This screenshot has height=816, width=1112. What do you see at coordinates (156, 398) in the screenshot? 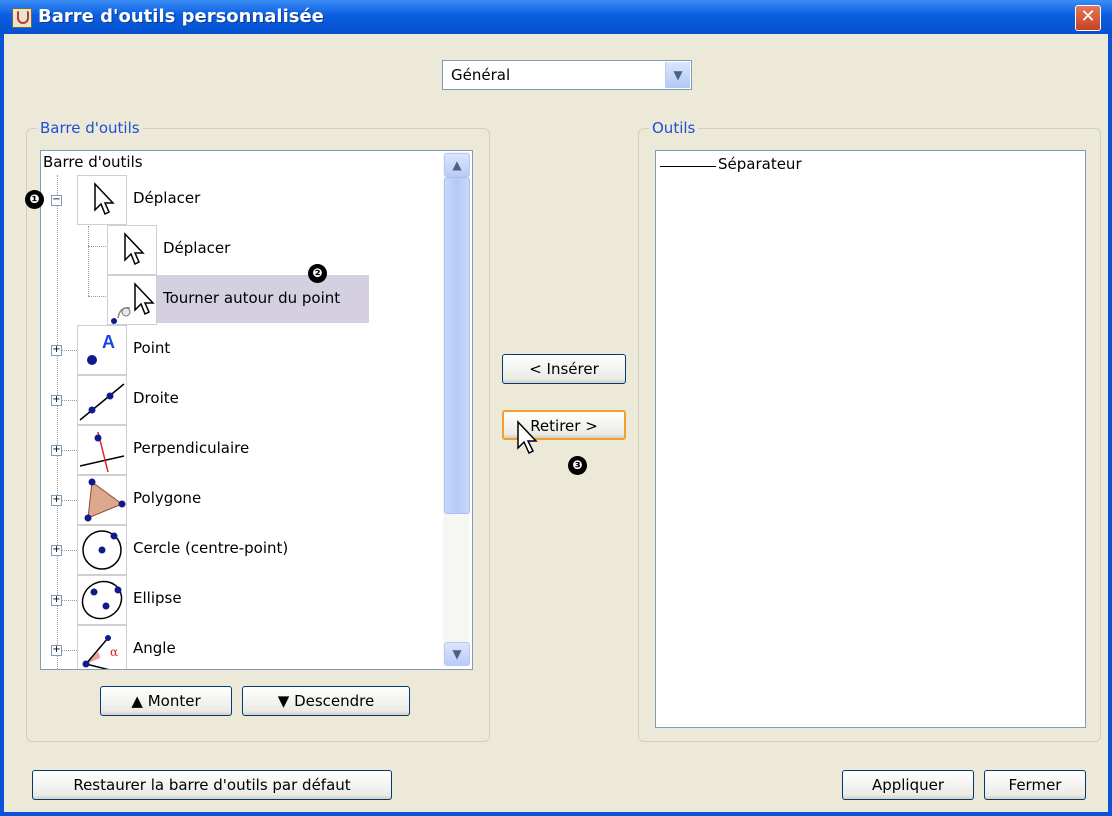
I see `tree-item-label: Droite` at bounding box center [156, 398].